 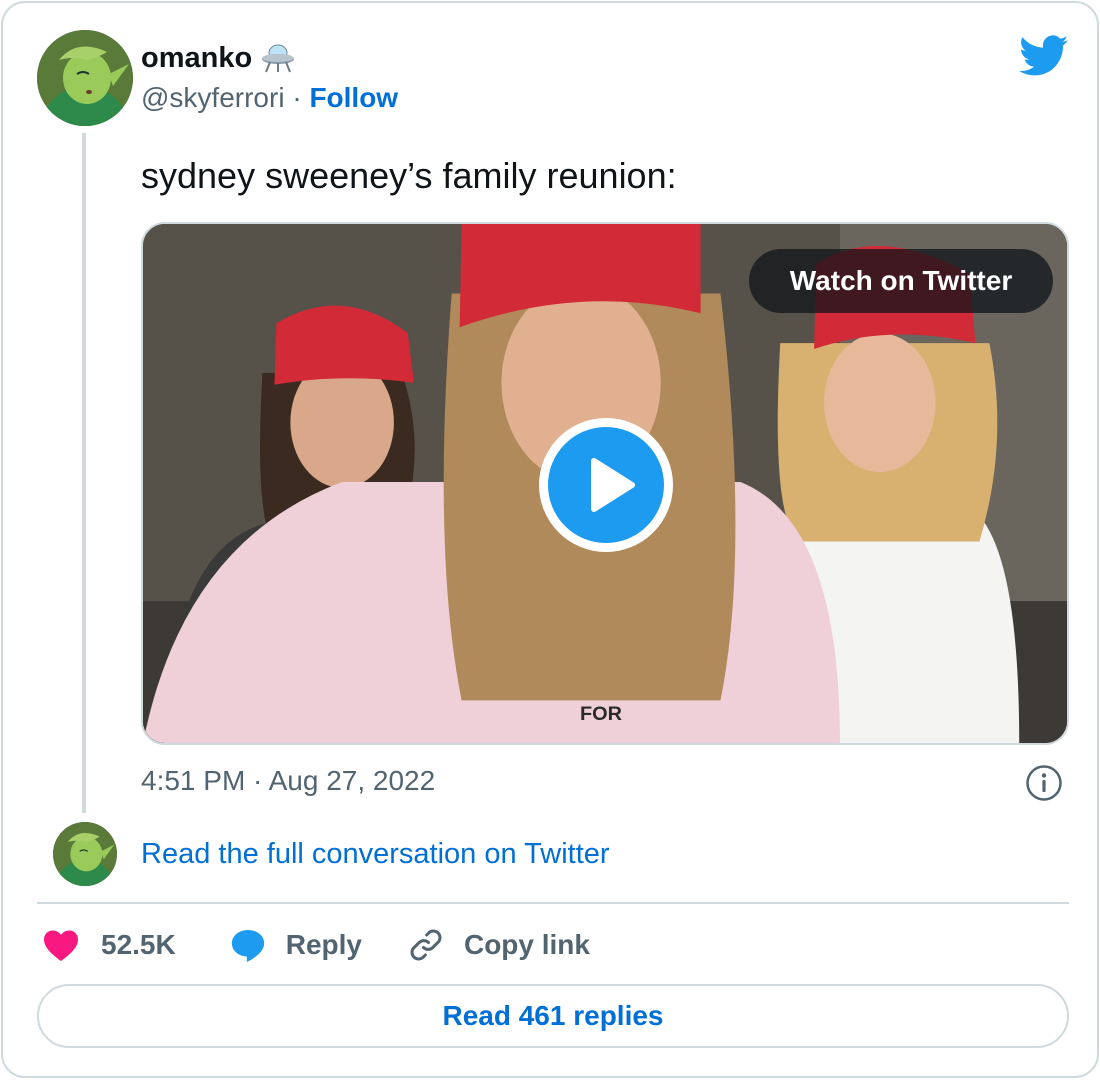 I want to click on display-name-text: omanko, so click(x=197, y=57).